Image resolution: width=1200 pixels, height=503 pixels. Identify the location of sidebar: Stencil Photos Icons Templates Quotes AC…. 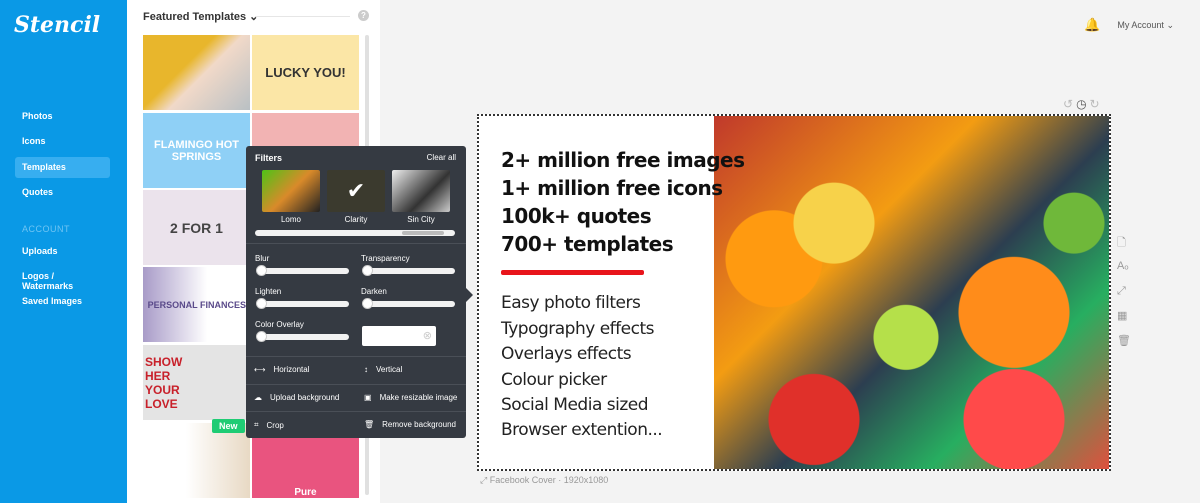
(63, 251).